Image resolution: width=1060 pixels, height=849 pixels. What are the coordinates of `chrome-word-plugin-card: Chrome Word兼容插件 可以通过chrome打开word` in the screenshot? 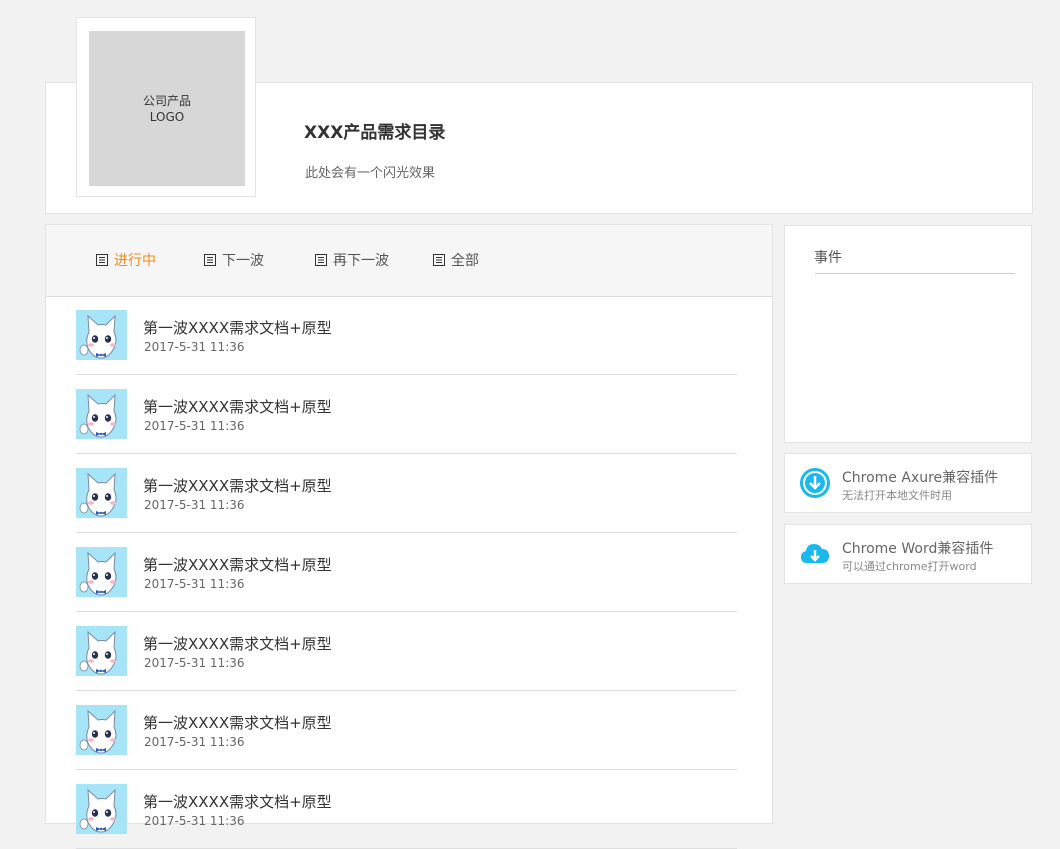 It's located at (908, 554).